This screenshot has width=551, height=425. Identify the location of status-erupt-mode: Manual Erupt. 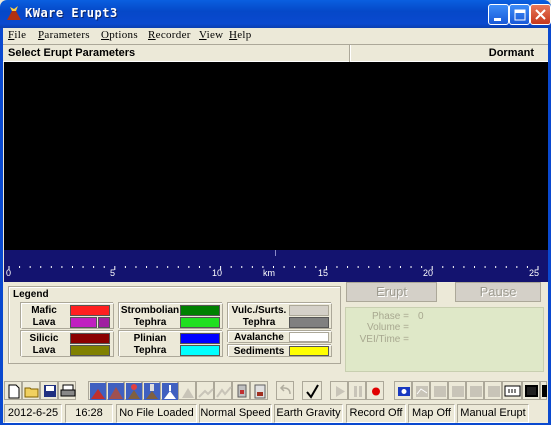
(493, 413).